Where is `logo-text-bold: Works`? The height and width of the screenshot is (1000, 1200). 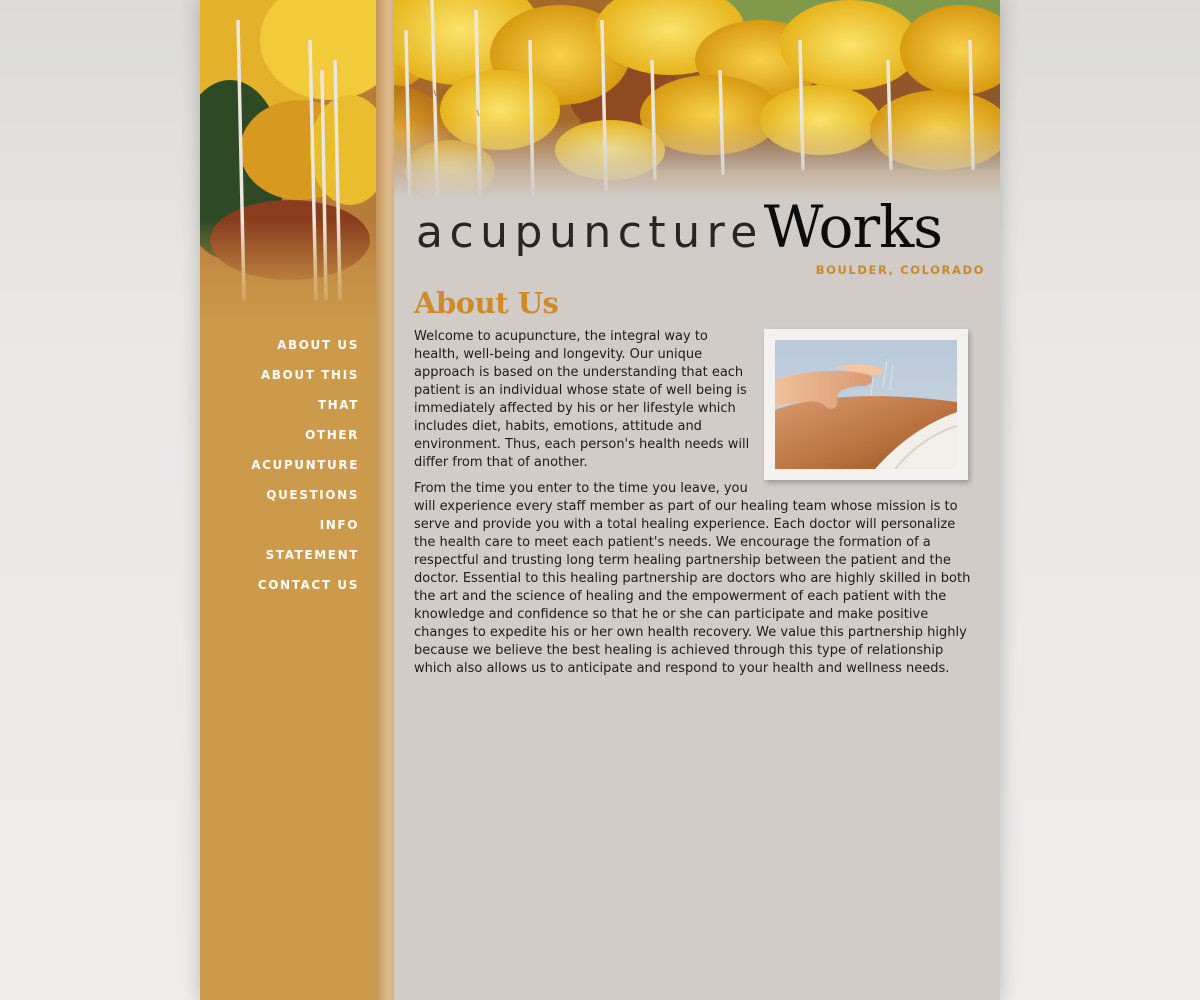
logo-text-bold: Works is located at coordinates (853, 227).